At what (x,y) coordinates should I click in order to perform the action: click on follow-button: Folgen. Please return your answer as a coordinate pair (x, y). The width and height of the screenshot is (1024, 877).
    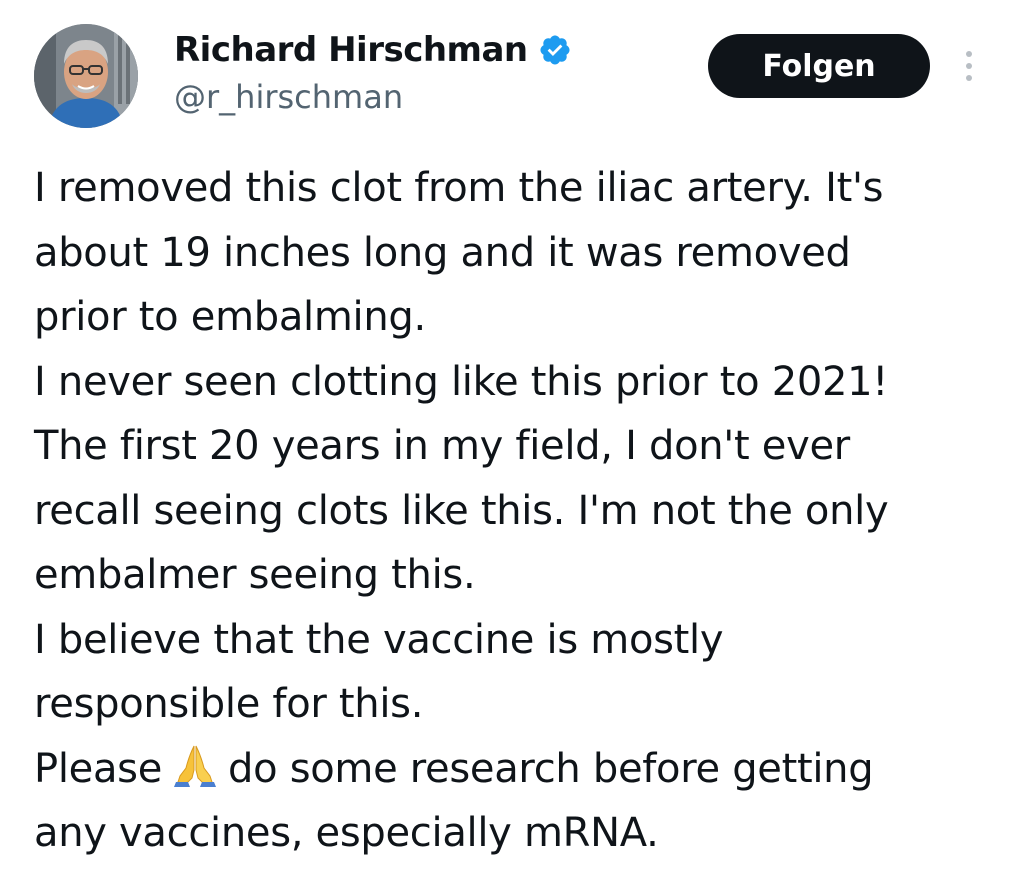
    Looking at the image, I should click on (819, 66).